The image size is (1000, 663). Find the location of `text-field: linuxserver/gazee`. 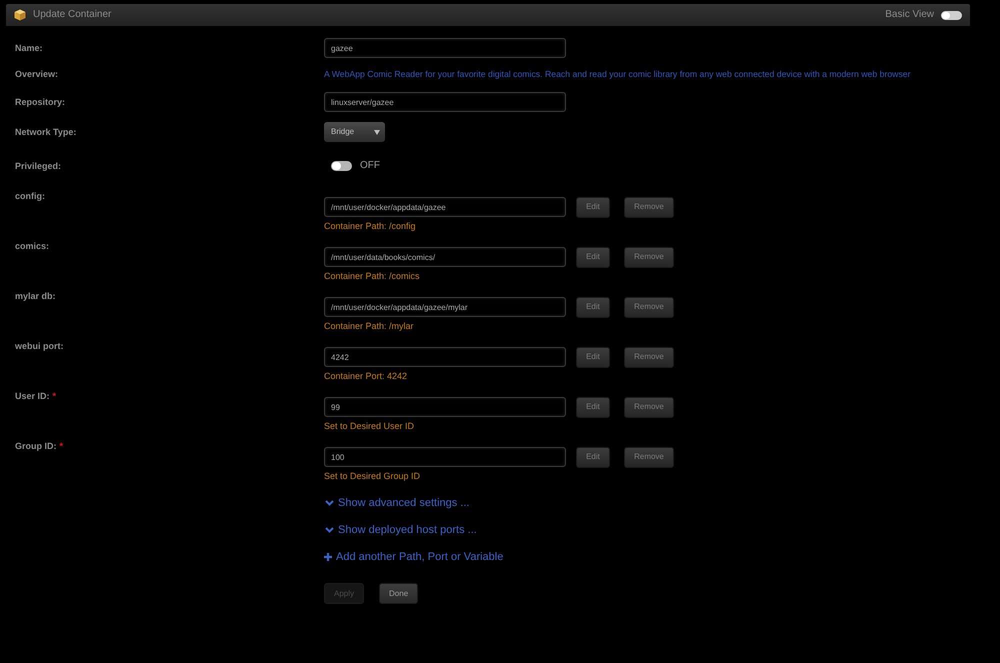

text-field: linuxserver/gazee is located at coordinates (445, 102).